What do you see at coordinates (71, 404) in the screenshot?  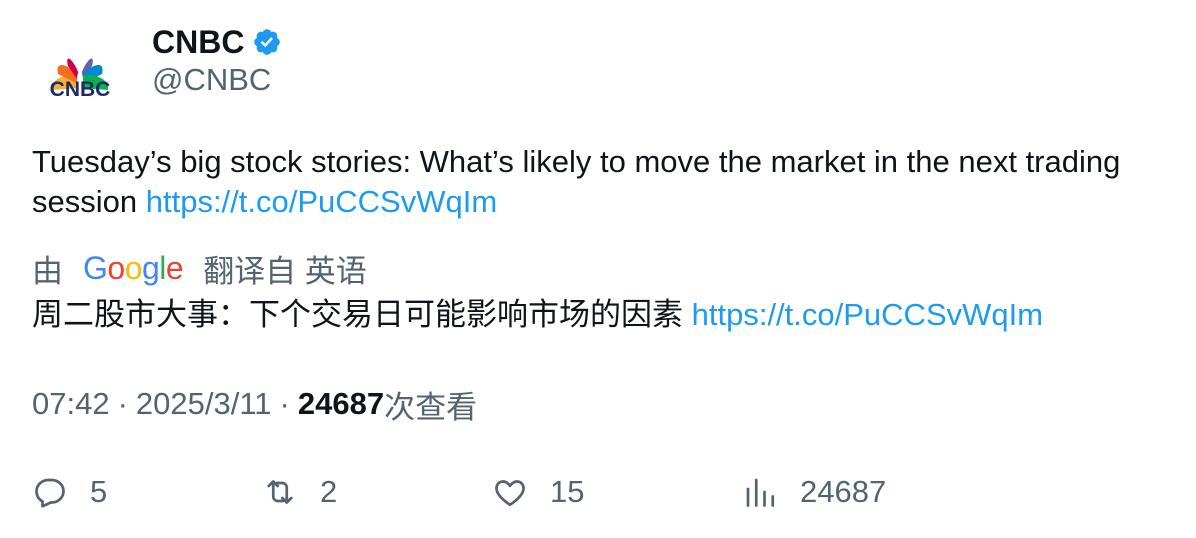 I see `tweet-time: 07:42` at bounding box center [71, 404].